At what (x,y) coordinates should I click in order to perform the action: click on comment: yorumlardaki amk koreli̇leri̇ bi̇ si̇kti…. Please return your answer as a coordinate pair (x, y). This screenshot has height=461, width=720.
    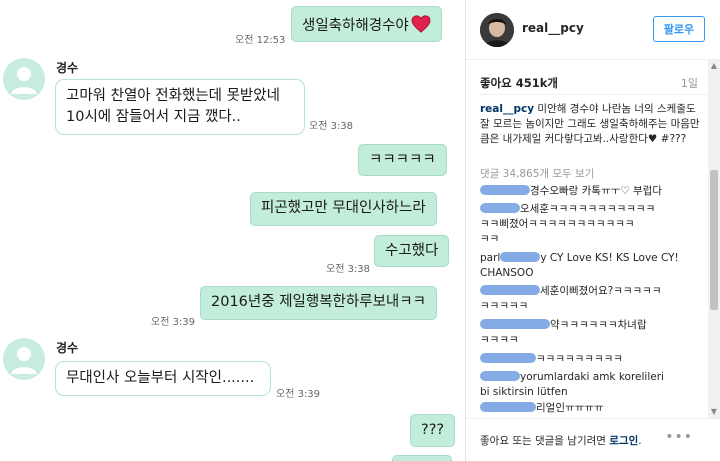
    Looking at the image, I should click on (594, 385).